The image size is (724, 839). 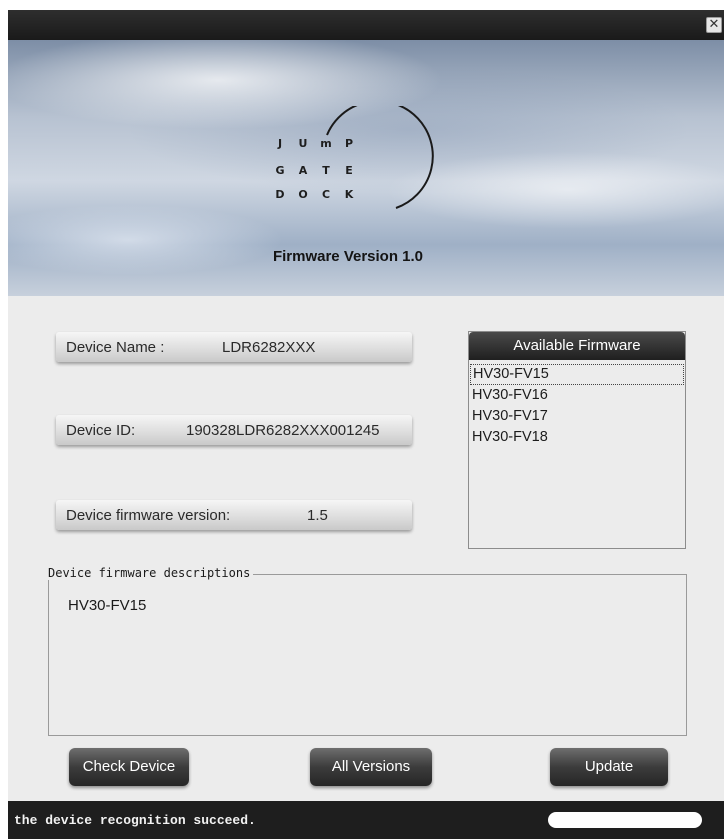 I want to click on firmware-description-legend: Device firmware descriptions, so click(x=151, y=573).